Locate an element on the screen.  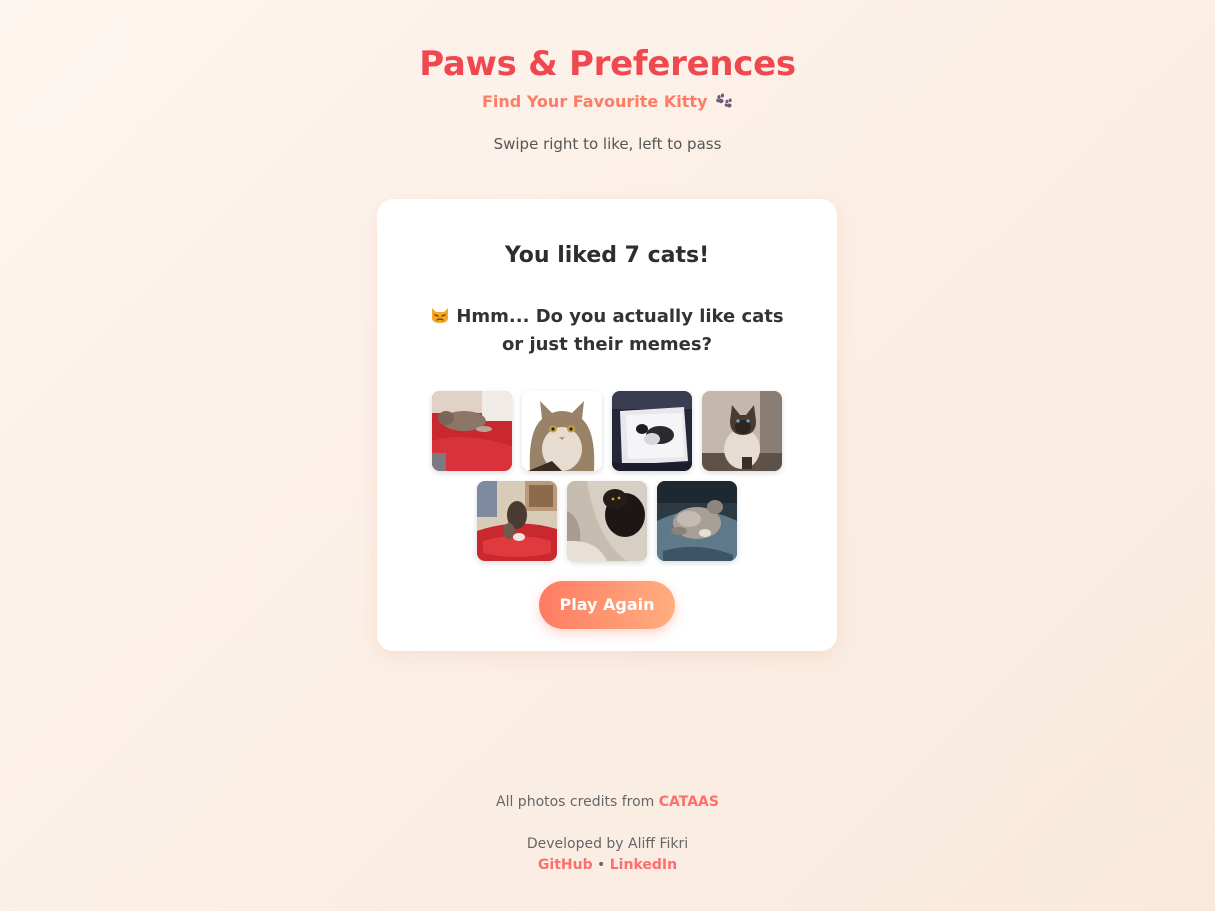
result-heading: You liked 7 cats! is located at coordinates (607, 255).